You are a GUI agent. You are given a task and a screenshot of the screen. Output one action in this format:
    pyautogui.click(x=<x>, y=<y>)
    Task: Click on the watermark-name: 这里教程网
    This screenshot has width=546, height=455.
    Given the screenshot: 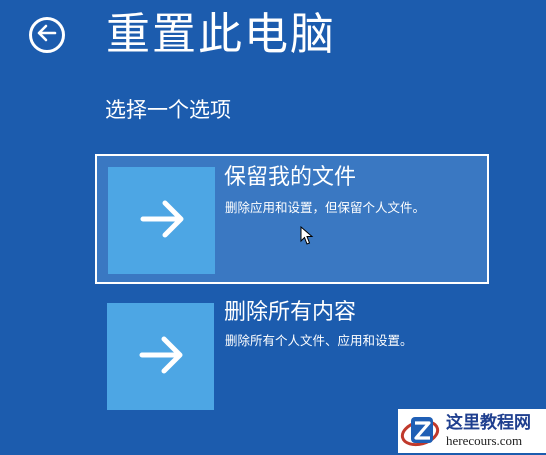 What is the action you would take?
    pyautogui.click(x=488, y=423)
    